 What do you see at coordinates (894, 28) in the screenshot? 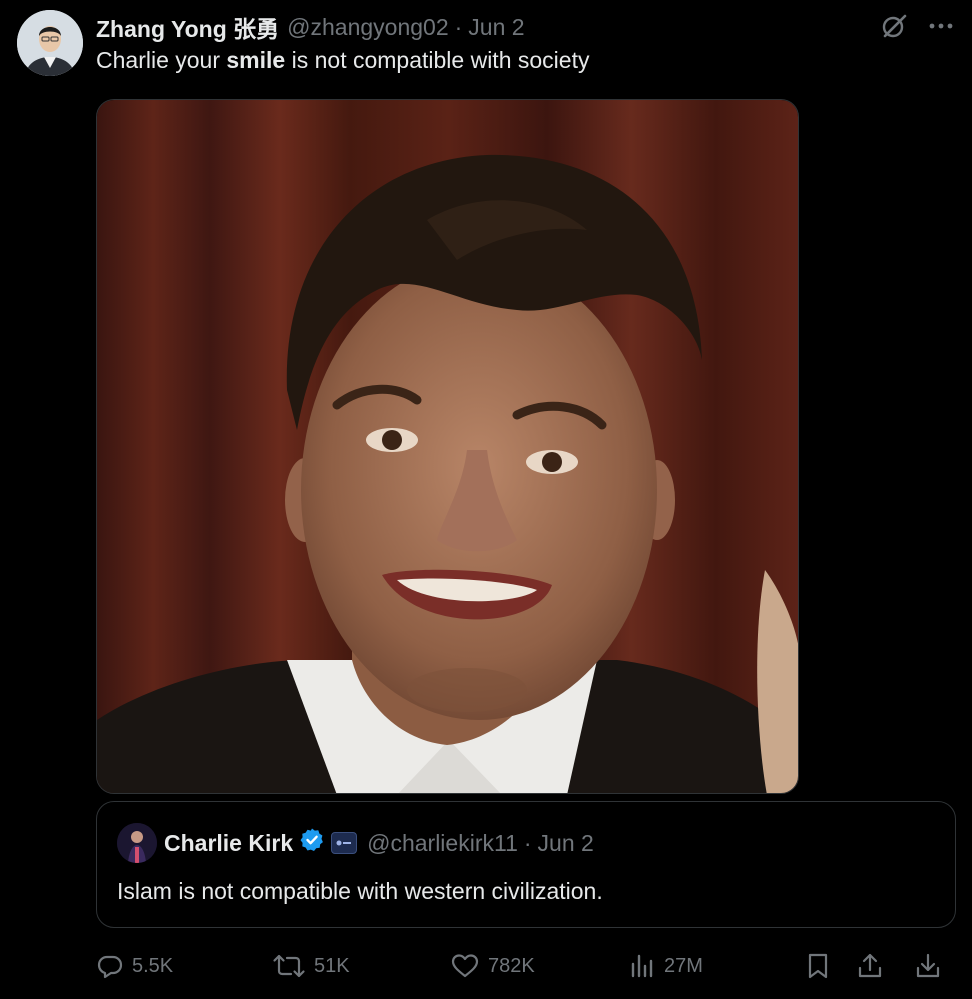
I see `grok-icon` at bounding box center [894, 28].